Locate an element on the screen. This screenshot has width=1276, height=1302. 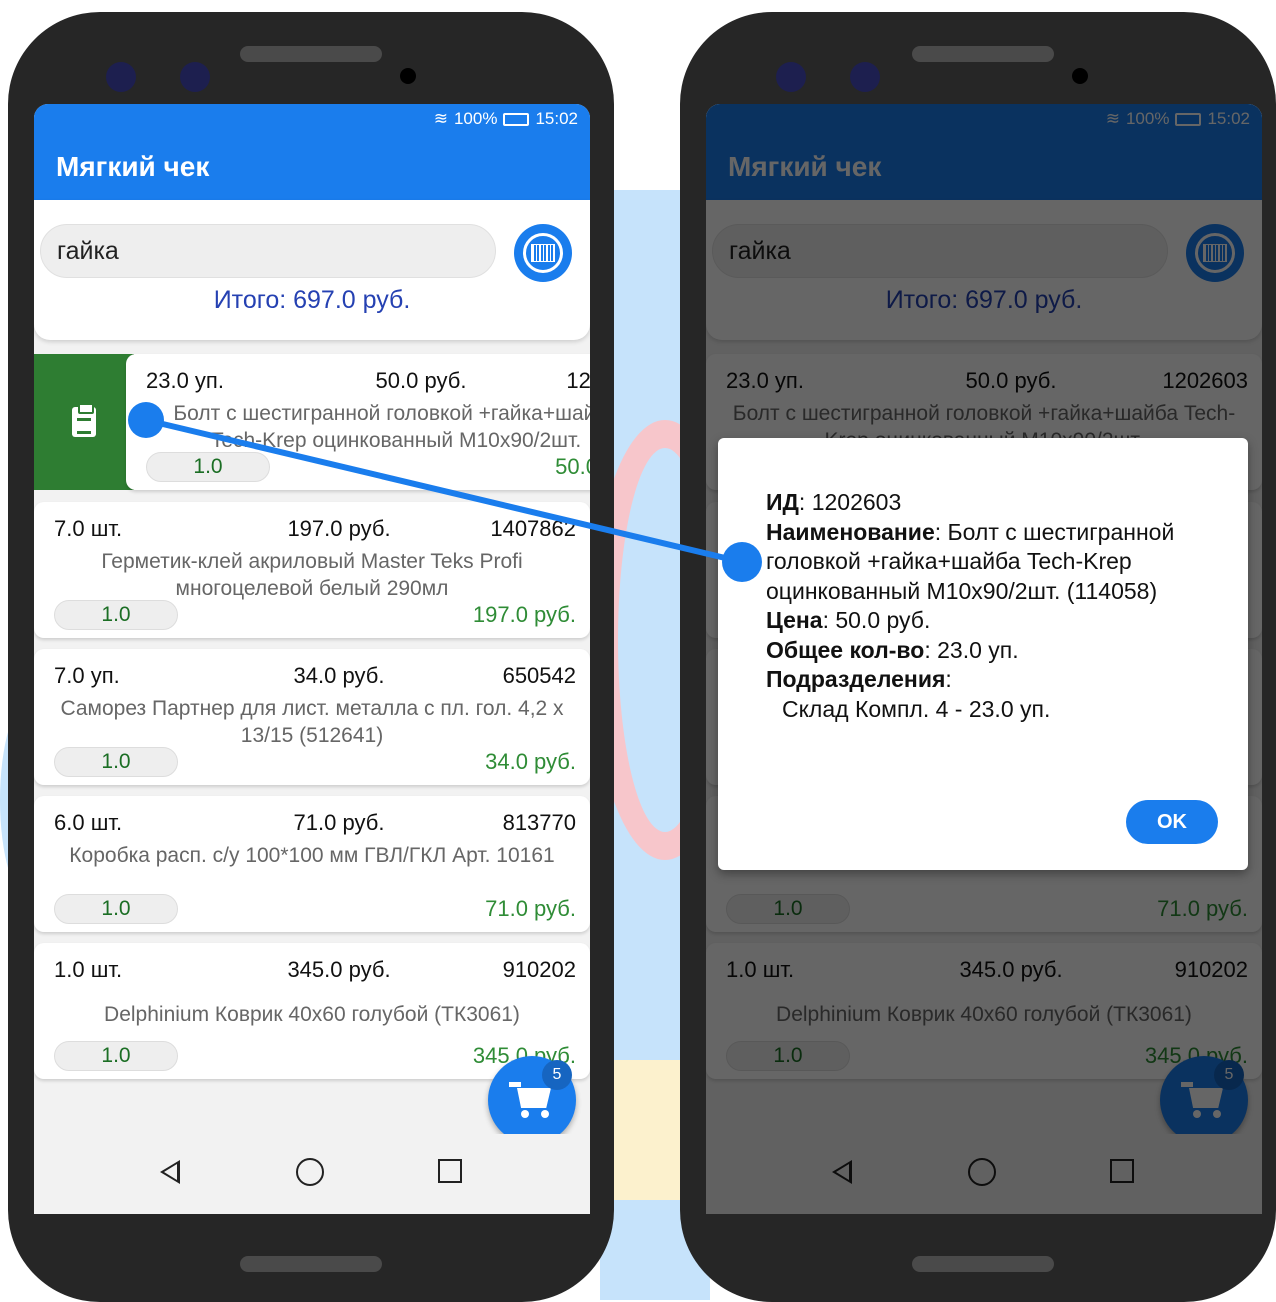
item-qty: 7.0 уп. is located at coordinates (87, 675).